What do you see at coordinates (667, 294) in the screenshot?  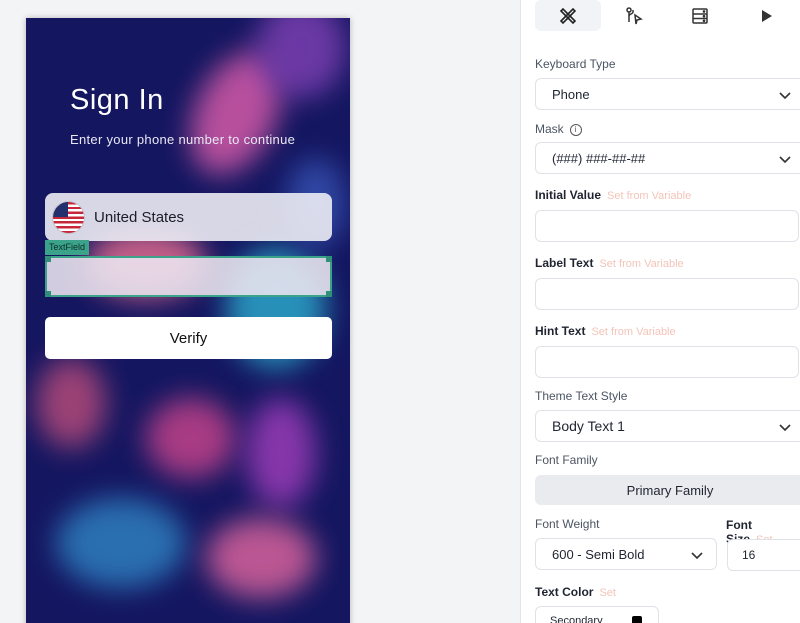 I see `label-text-input` at bounding box center [667, 294].